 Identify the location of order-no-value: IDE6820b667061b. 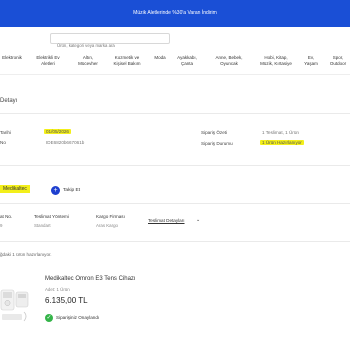
(65, 142).